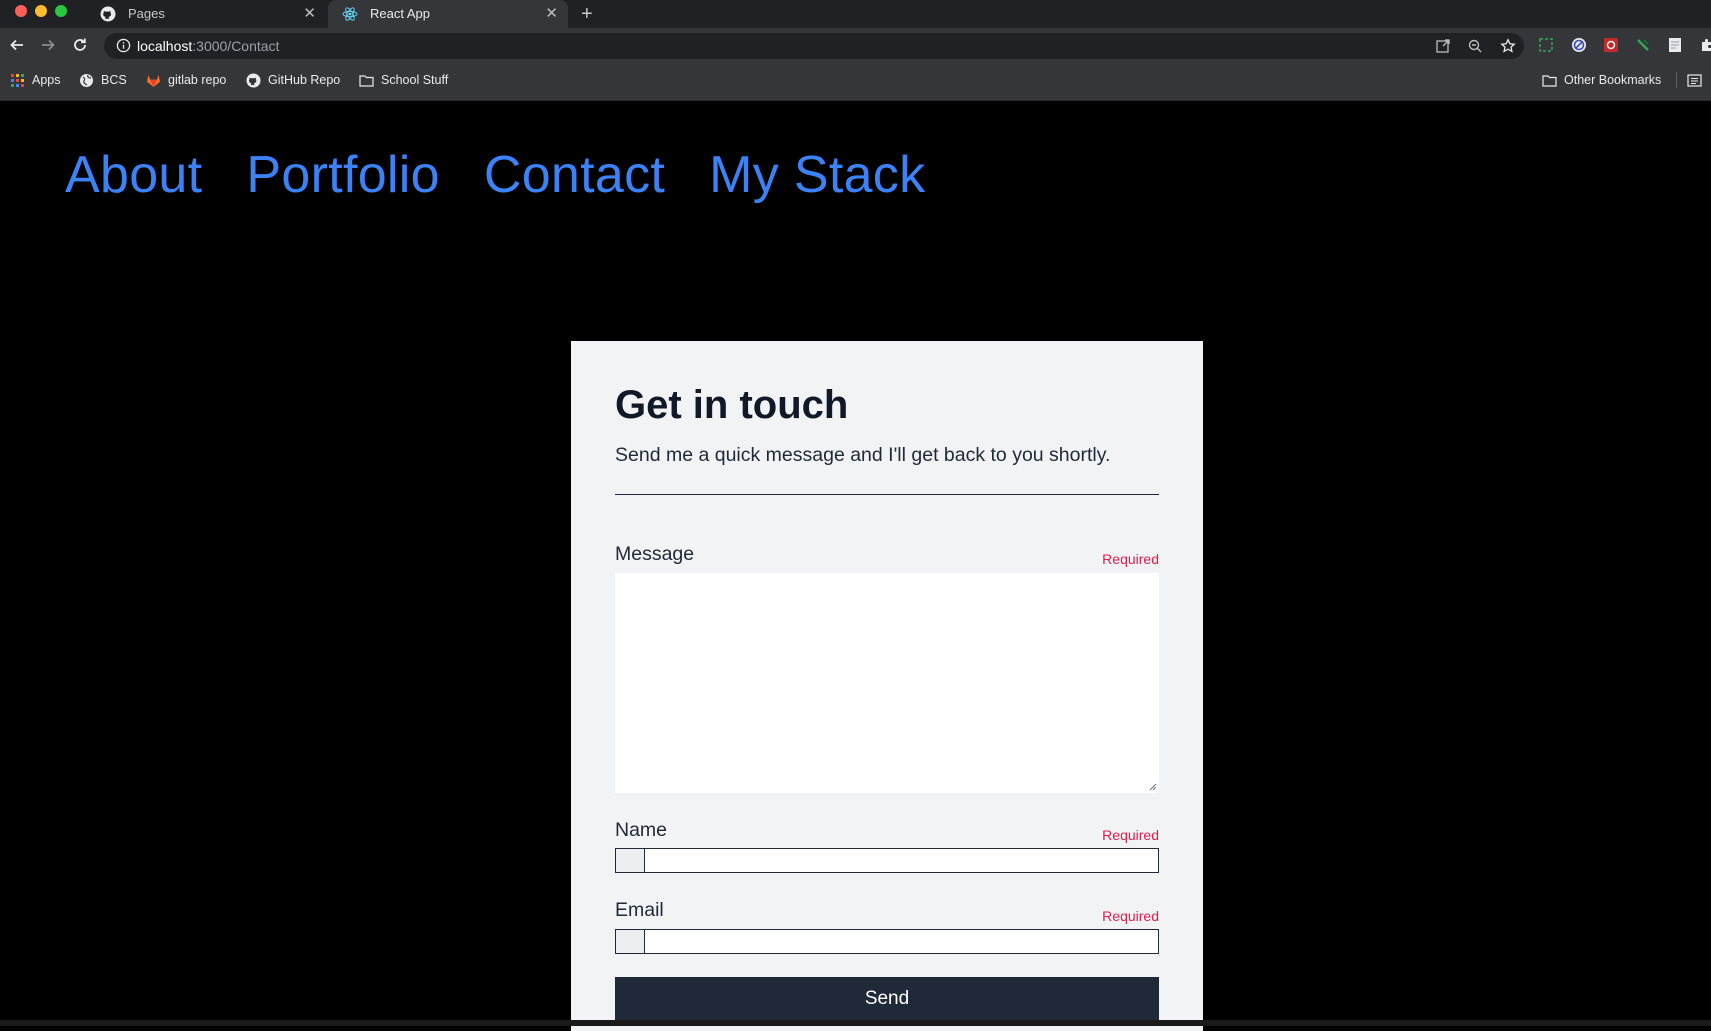 The width and height of the screenshot is (1711, 1031). What do you see at coordinates (1676, 80) in the screenshot?
I see `bookmarks-divider` at bounding box center [1676, 80].